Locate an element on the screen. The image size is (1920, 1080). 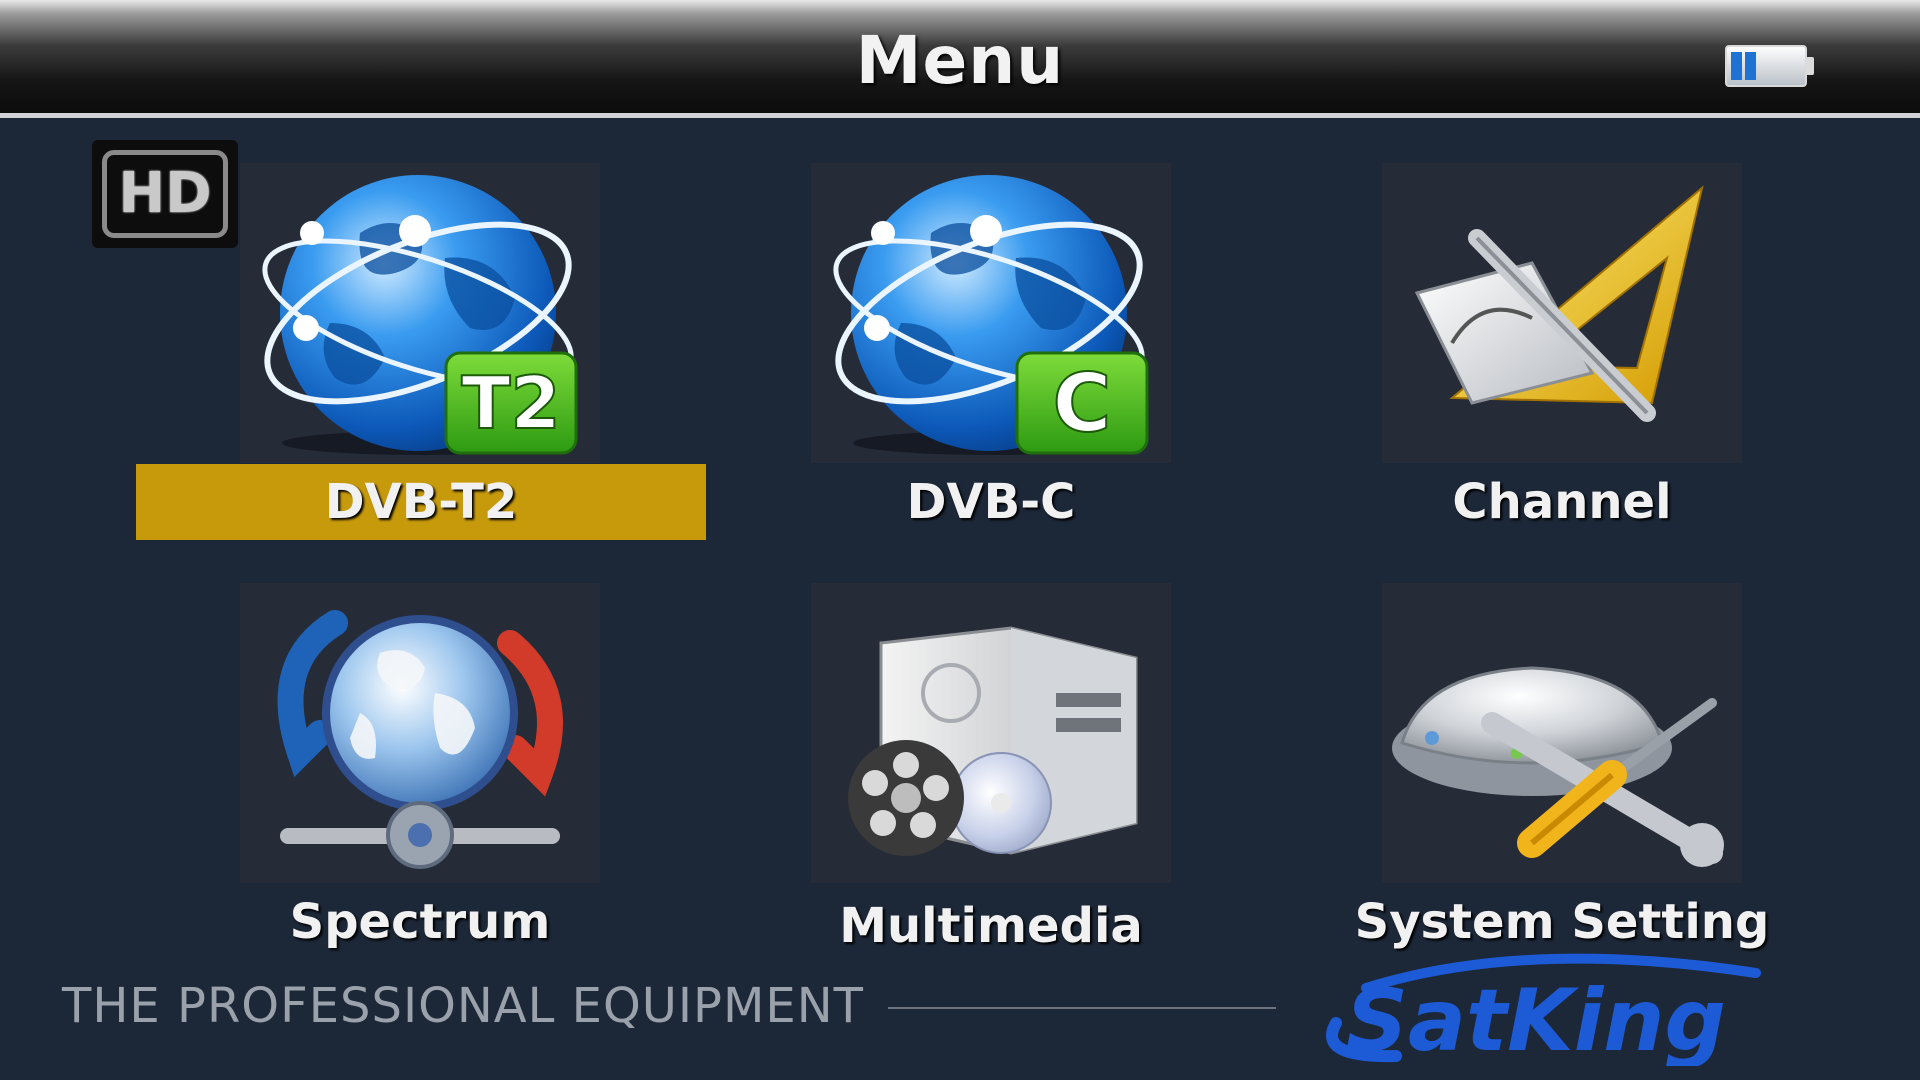
hd-badge: HD is located at coordinates (165, 194).